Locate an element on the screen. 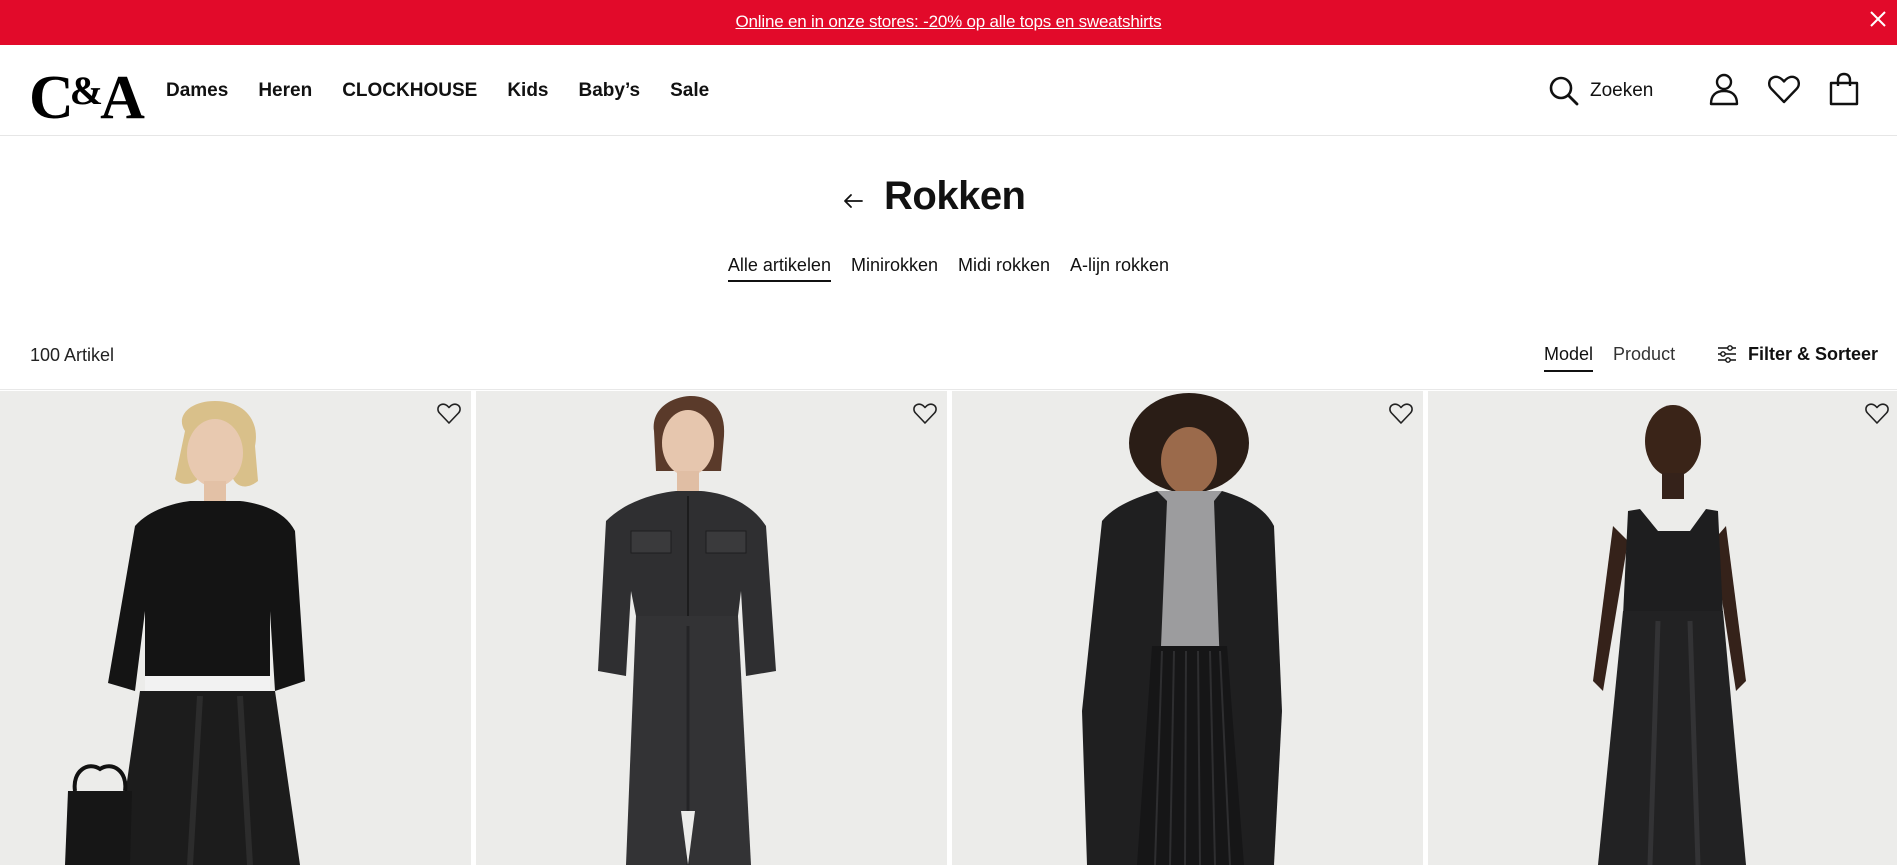 The image size is (1897, 865). logo: C&A is located at coordinates (87, 96).